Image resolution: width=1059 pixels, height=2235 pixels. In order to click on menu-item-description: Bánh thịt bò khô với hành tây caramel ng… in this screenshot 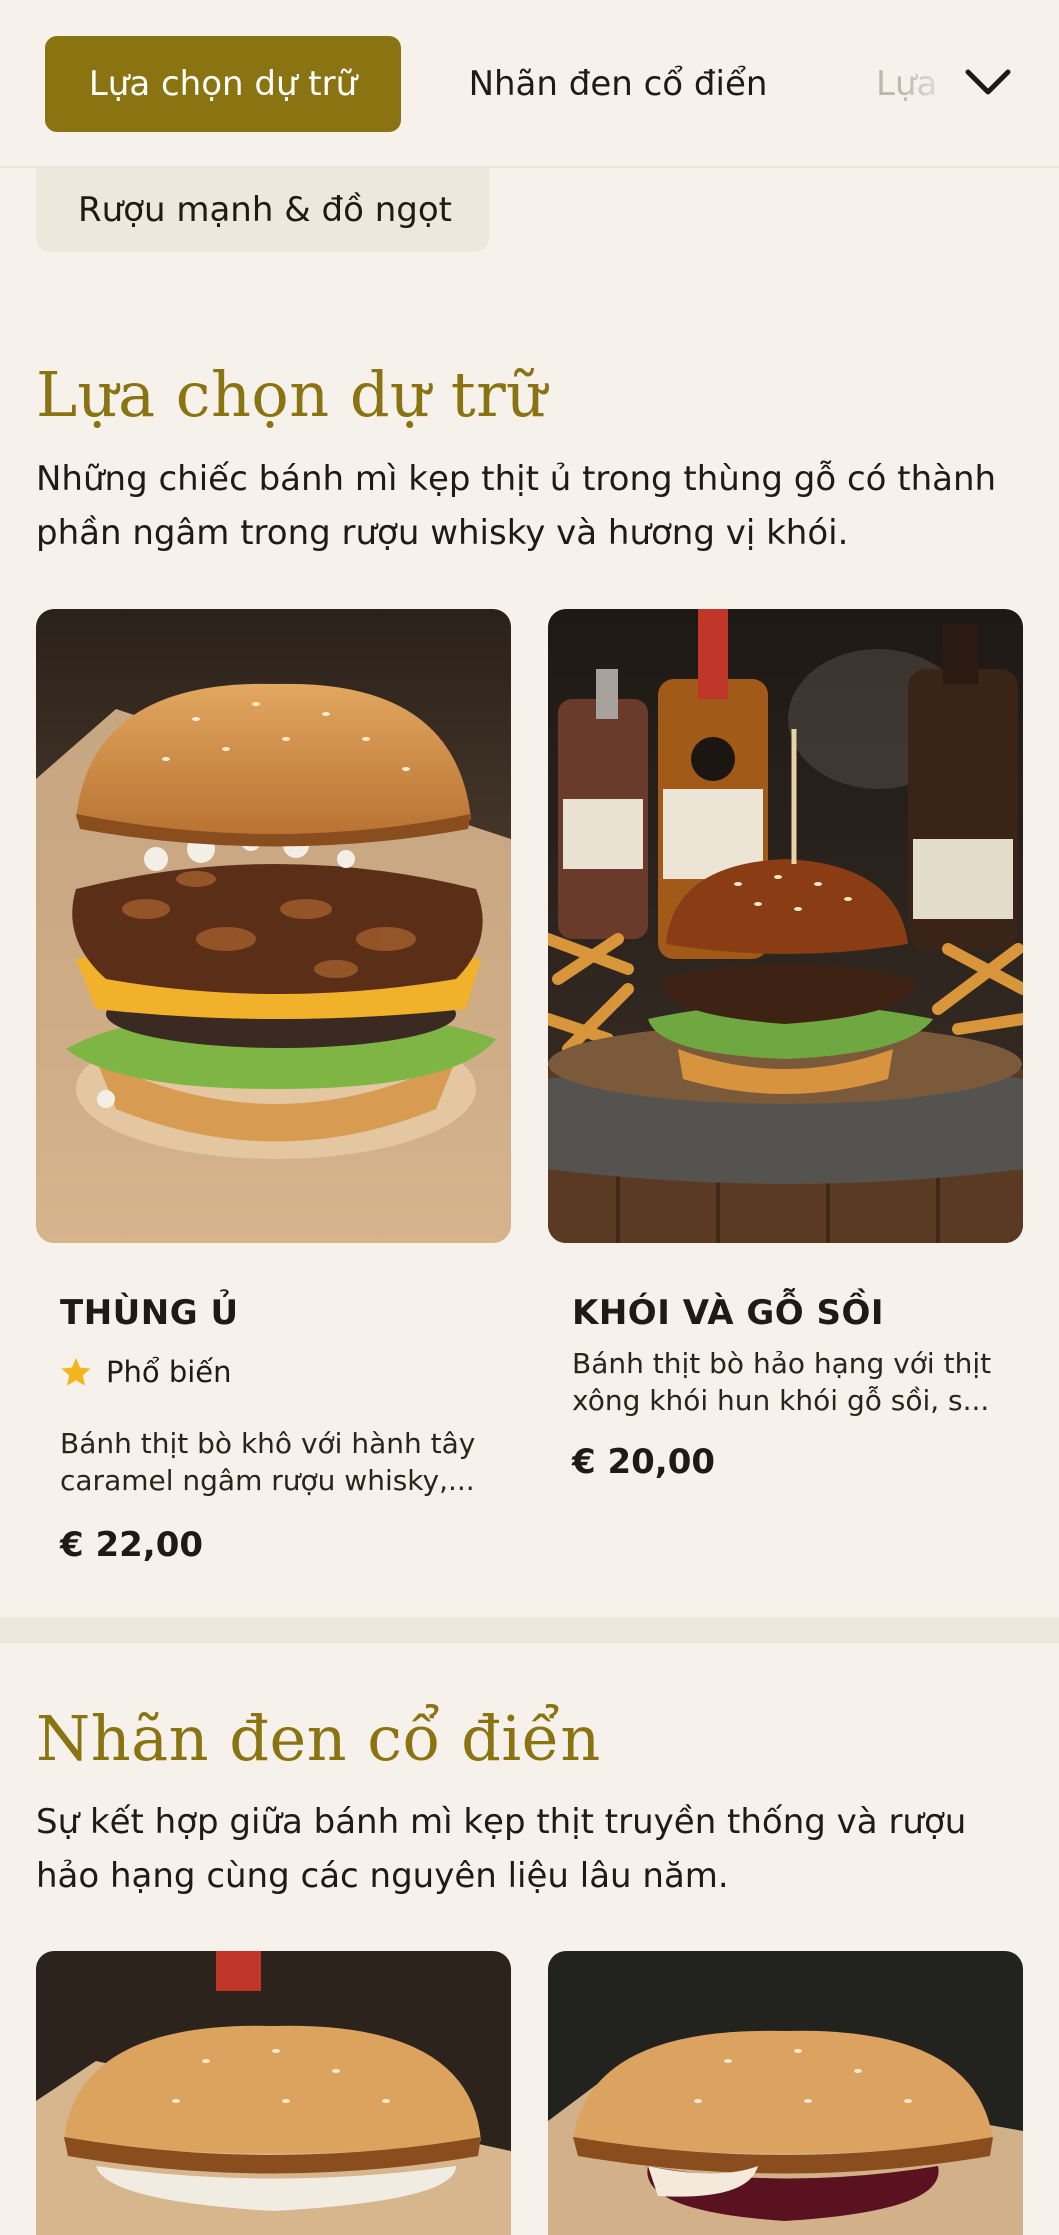, I will do `click(275, 1462)`.